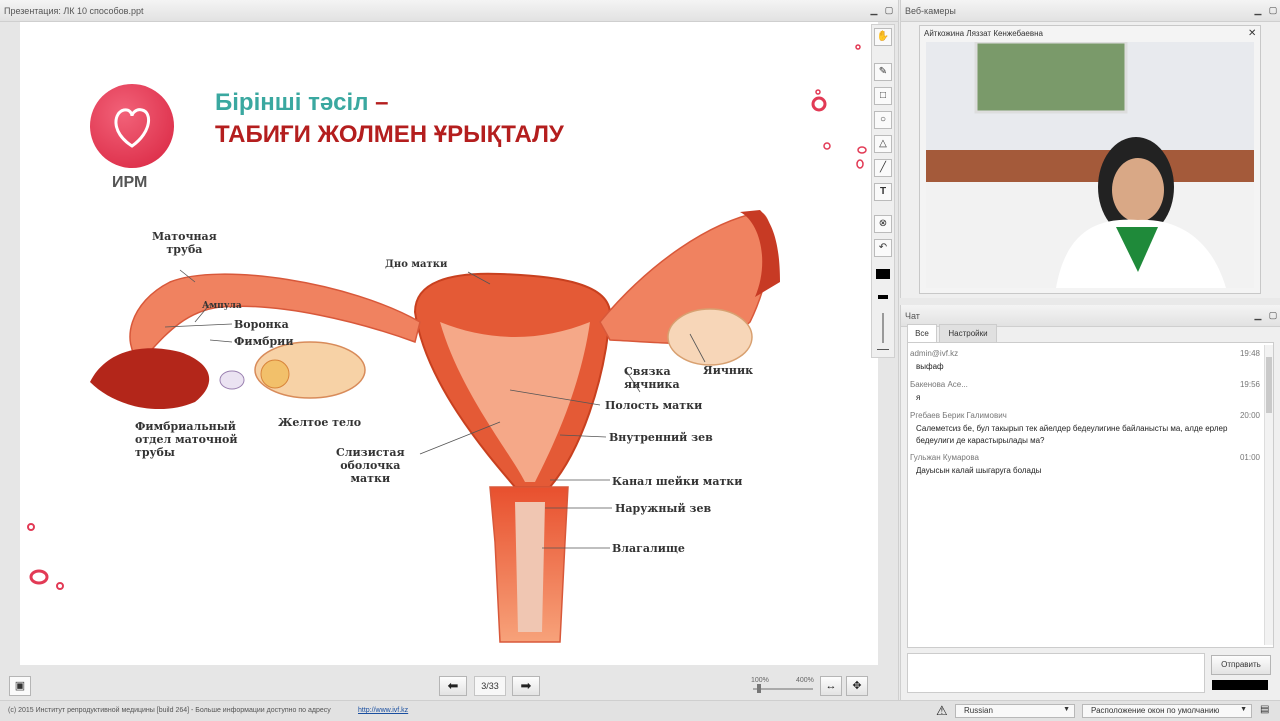  I want to click on presenter-name: Айткожина Ляззат Кенжебаевна, so click(983, 33).